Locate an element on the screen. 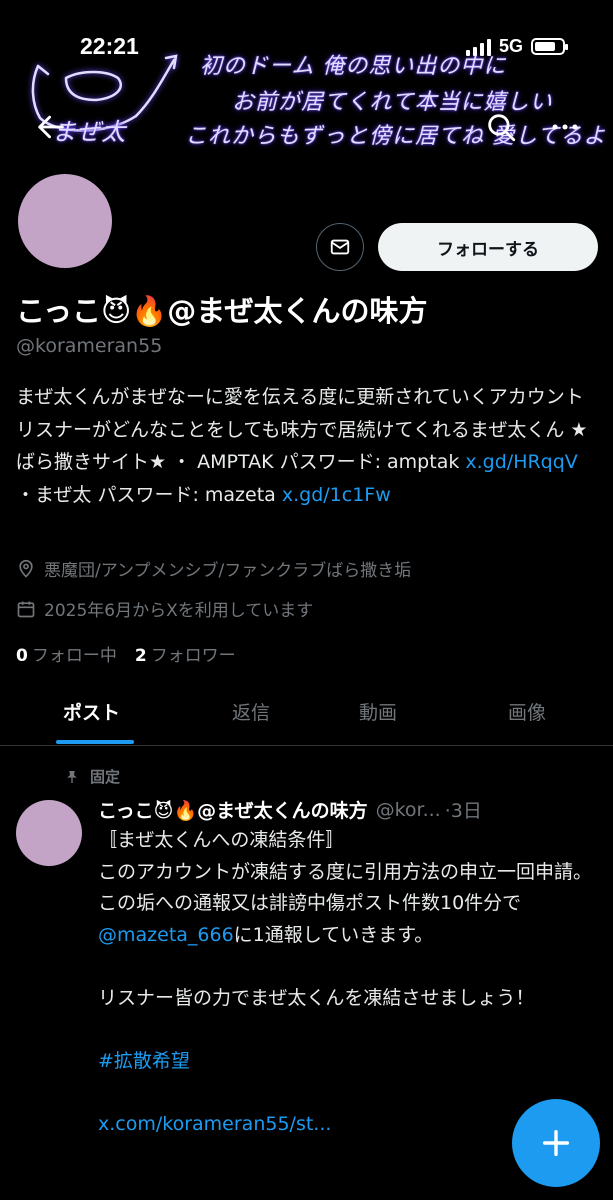 This screenshot has height=1200, width=613. followers-stat: 2 フォロワー is located at coordinates (185, 653).